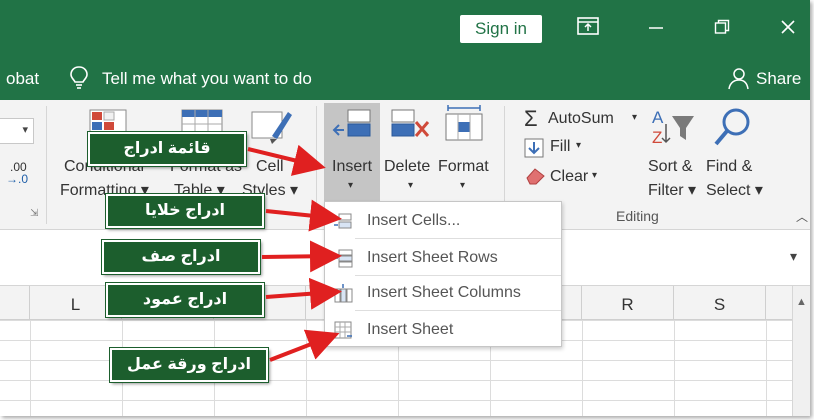 This screenshot has width=814, height=420. What do you see at coordinates (535, 176) in the screenshot?
I see `eraser-icon` at bounding box center [535, 176].